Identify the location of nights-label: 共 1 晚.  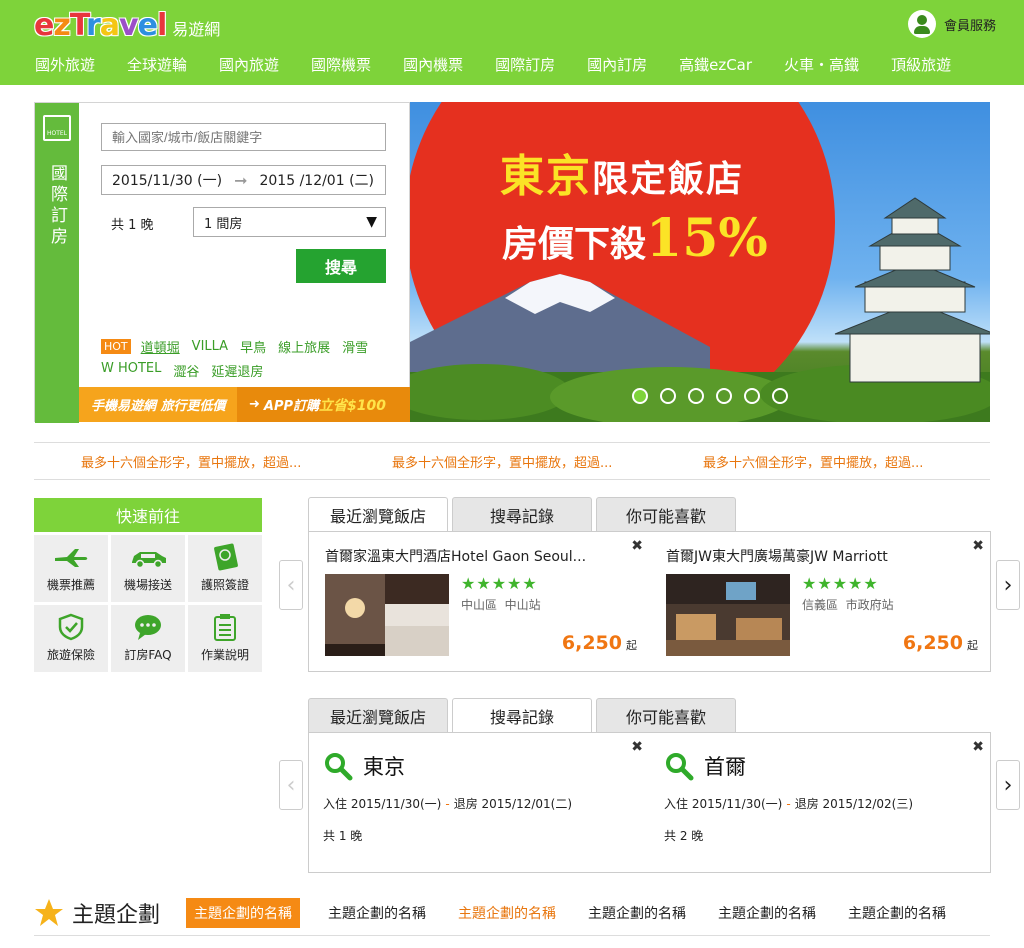
(132, 225).